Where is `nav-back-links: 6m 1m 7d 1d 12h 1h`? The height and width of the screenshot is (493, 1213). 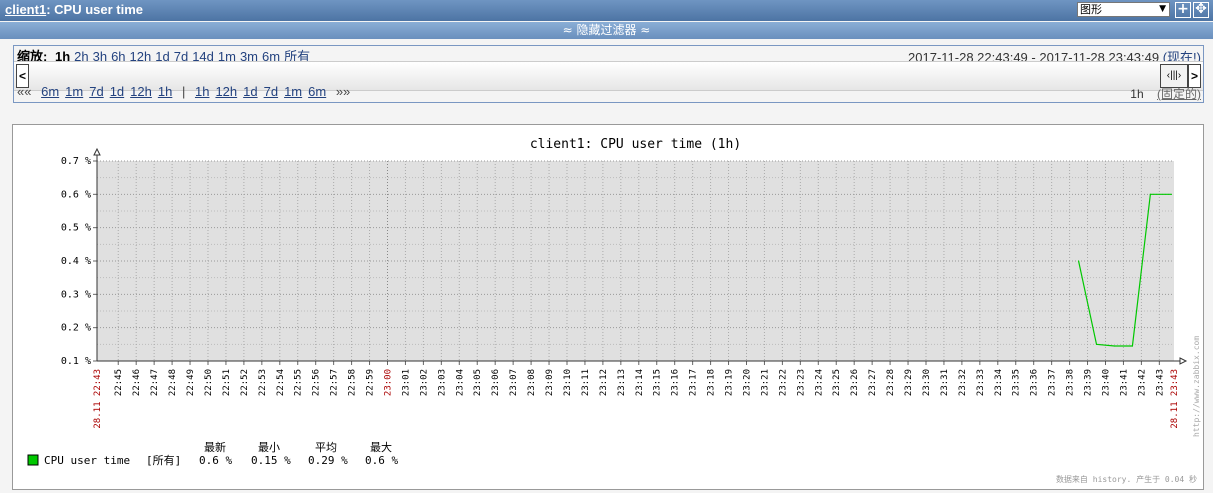 nav-back-links: 6m 1m 7d 1d 12h 1h is located at coordinates (103, 91).